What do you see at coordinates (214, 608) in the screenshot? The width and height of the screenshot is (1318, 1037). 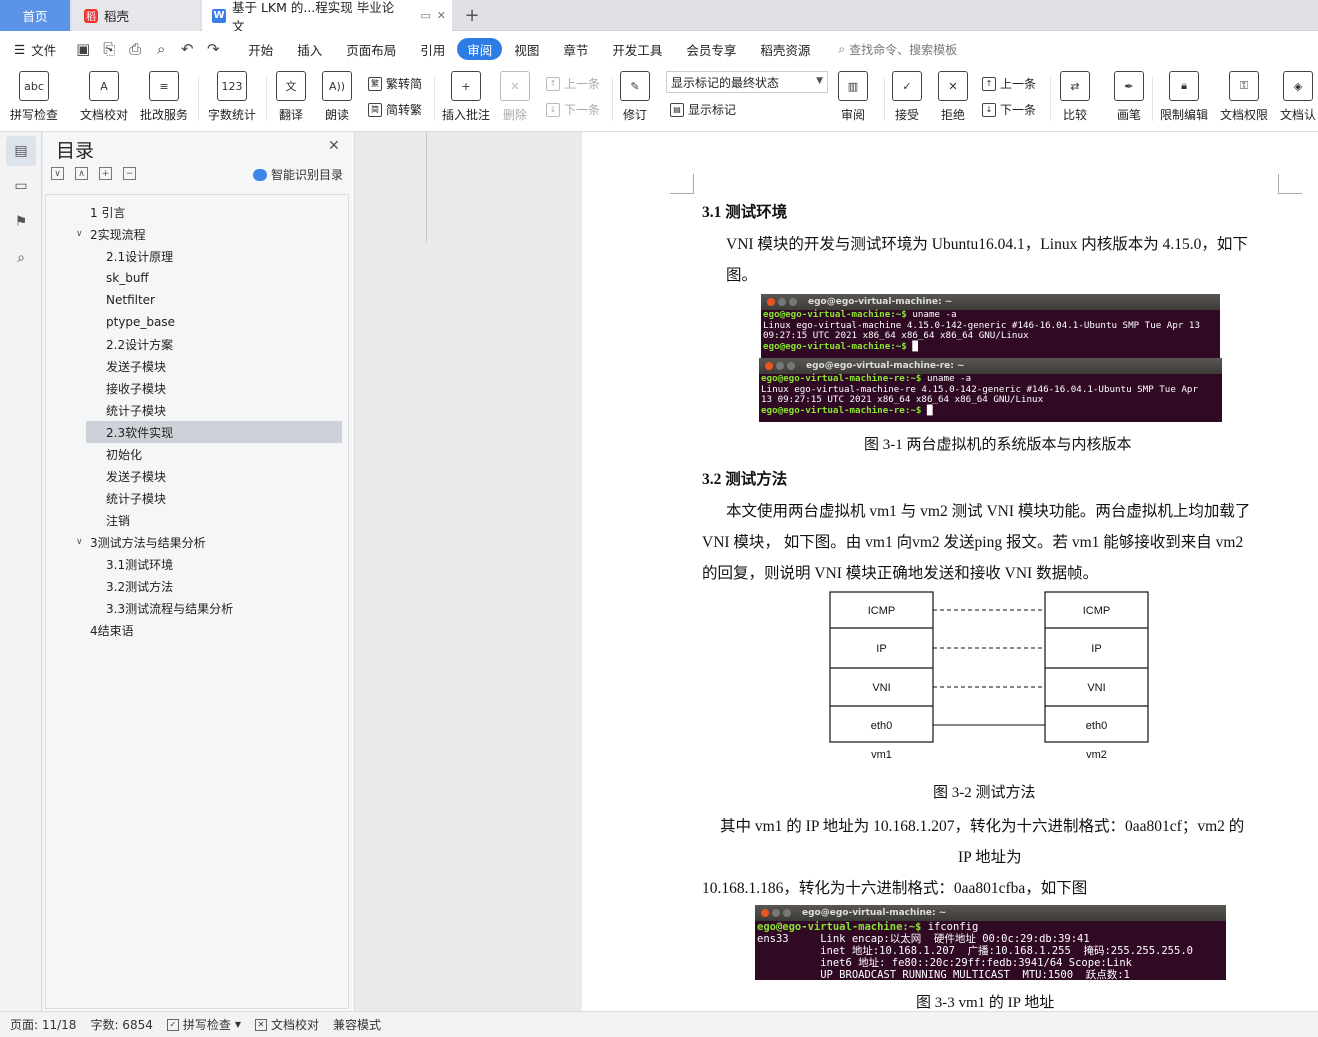 I see `toc-item: 3.3测试流程与结果分析` at bounding box center [214, 608].